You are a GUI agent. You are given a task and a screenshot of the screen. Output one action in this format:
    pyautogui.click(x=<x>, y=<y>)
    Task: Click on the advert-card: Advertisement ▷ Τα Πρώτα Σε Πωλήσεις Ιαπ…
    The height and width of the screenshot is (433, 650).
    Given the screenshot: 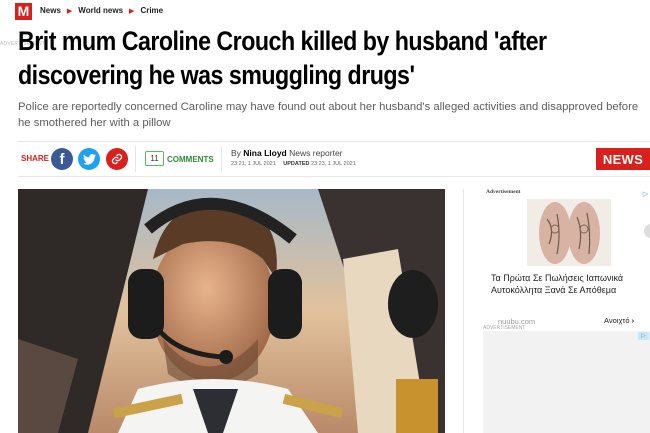 What is the action you would take?
    pyautogui.click(x=566, y=260)
    